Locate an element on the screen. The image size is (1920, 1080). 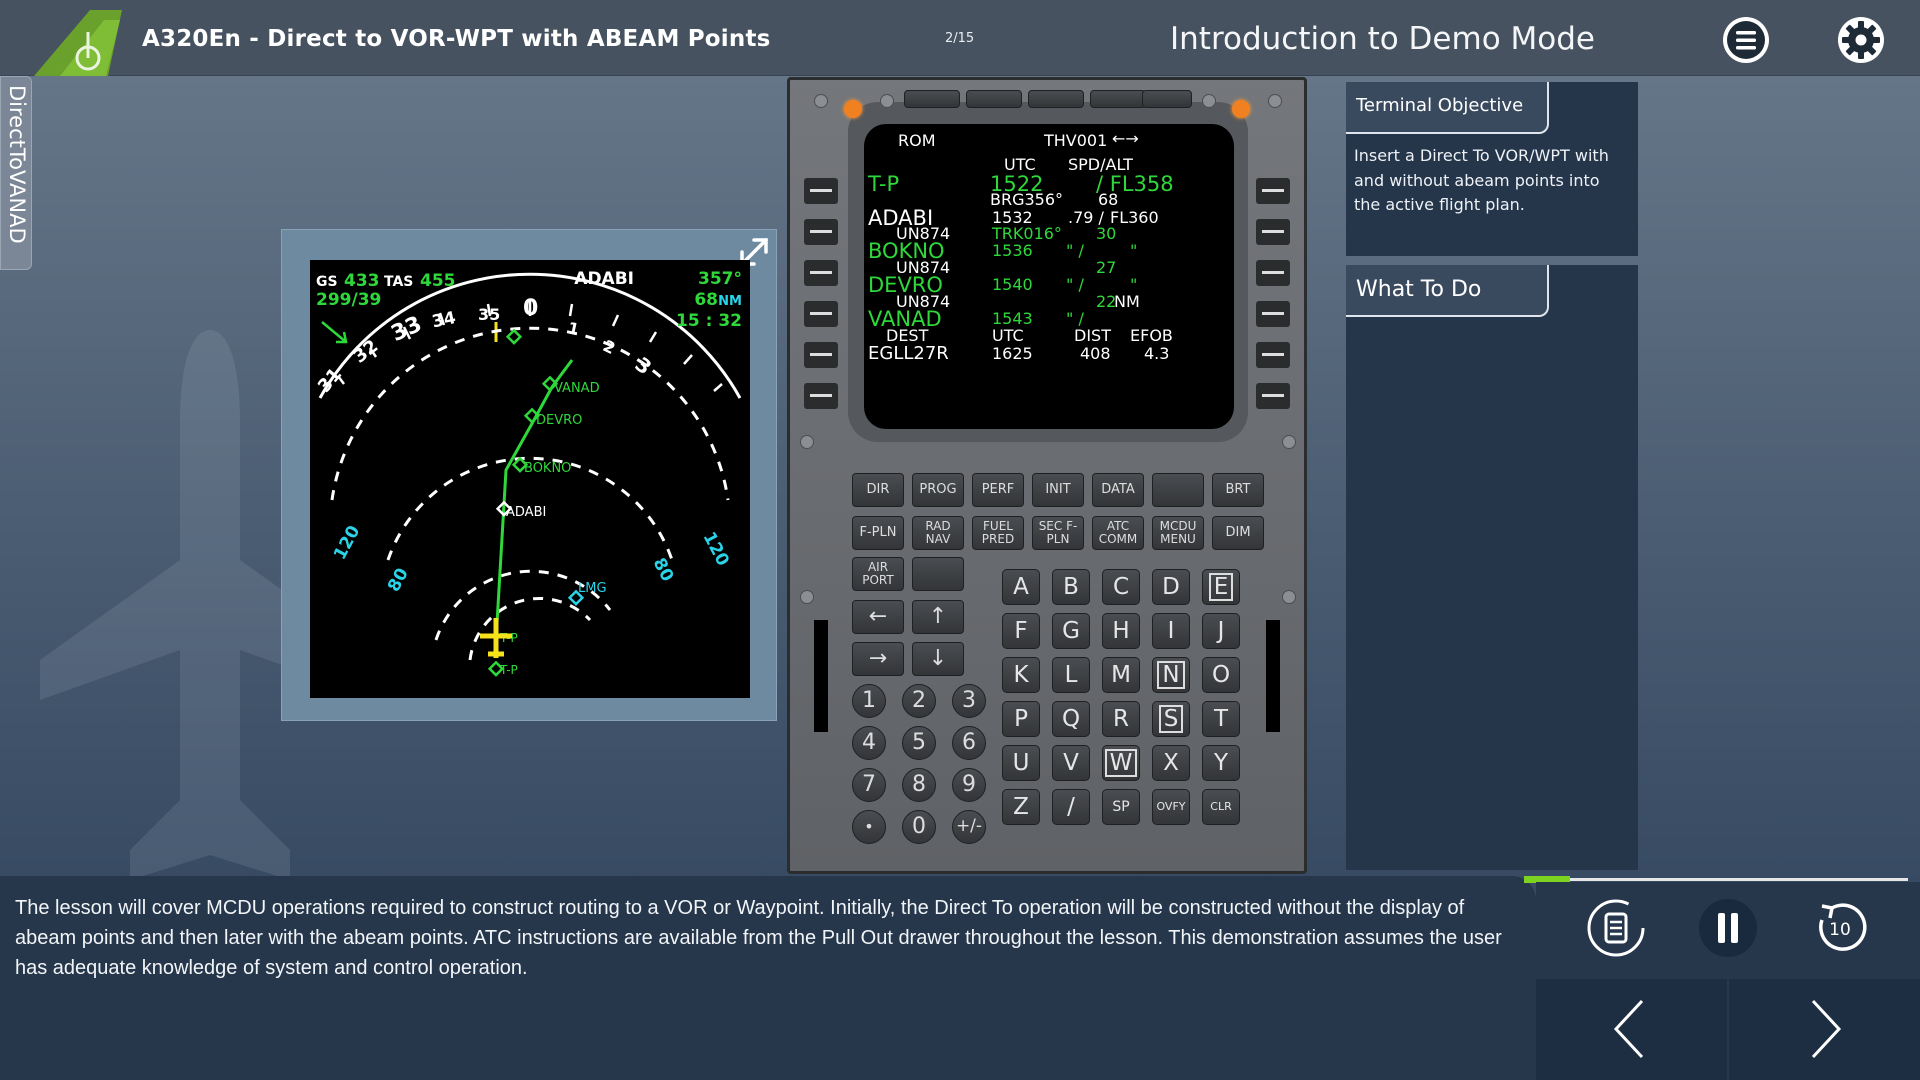
key-l: L is located at coordinates (1071, 675).